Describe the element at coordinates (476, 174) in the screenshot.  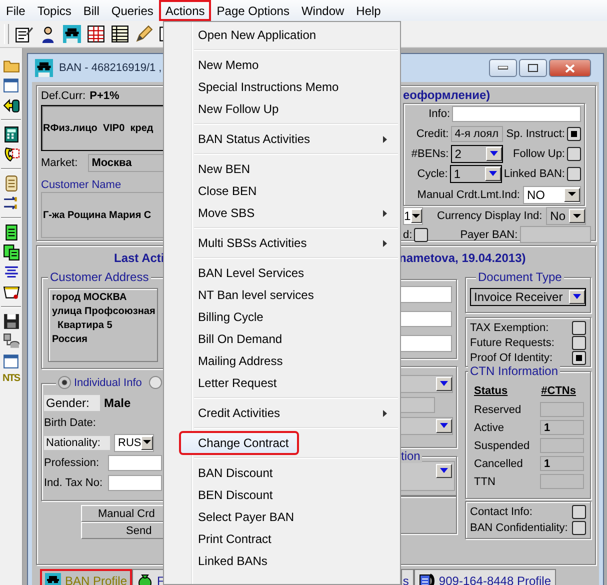
I see `cycle-dropdown: 1` at that location.